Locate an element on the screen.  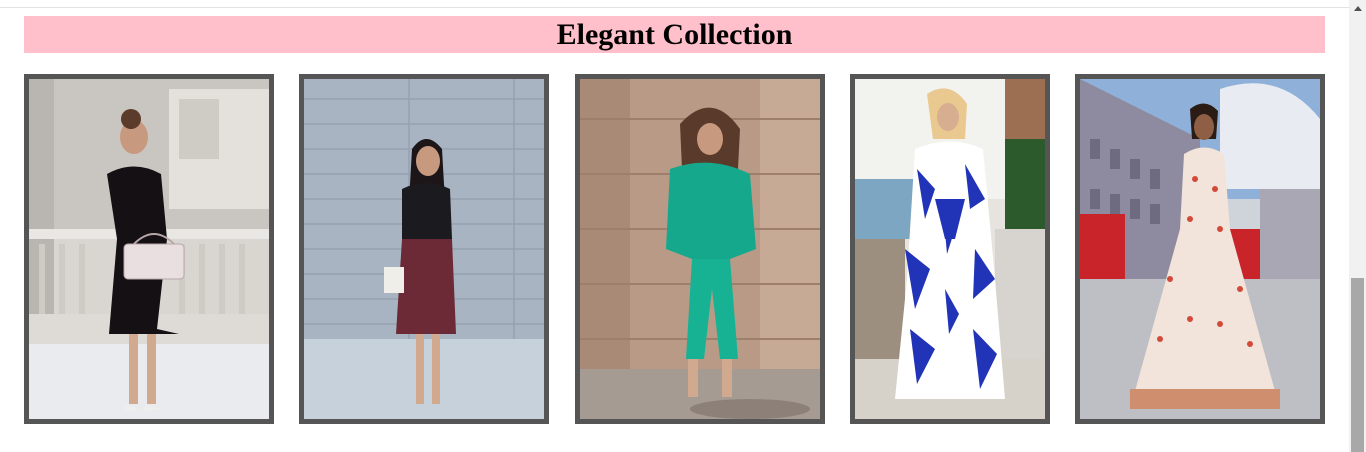
scroll-up-button is located at coordinates (1357, 8).